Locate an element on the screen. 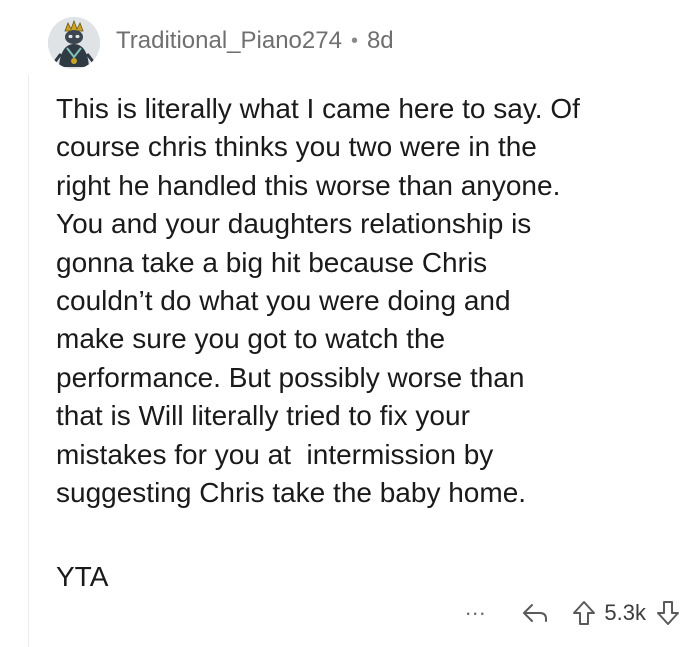 The image size is (700, 647). comment-body-line: You and your daughters relationship is is located at coordinates (294, 224).